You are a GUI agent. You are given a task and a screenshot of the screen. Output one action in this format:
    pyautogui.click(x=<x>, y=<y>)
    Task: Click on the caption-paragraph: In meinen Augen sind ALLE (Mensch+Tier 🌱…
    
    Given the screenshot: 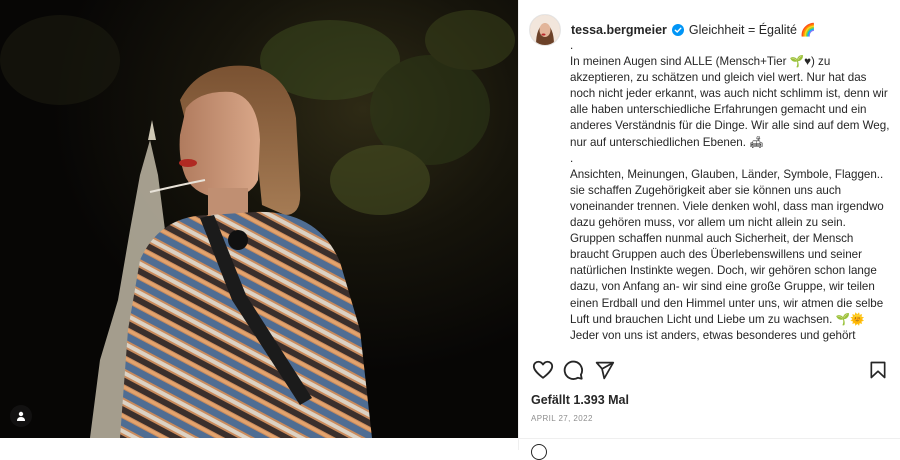 What is the action you would take?
    pyautogui.click(x=730, y=102)
    